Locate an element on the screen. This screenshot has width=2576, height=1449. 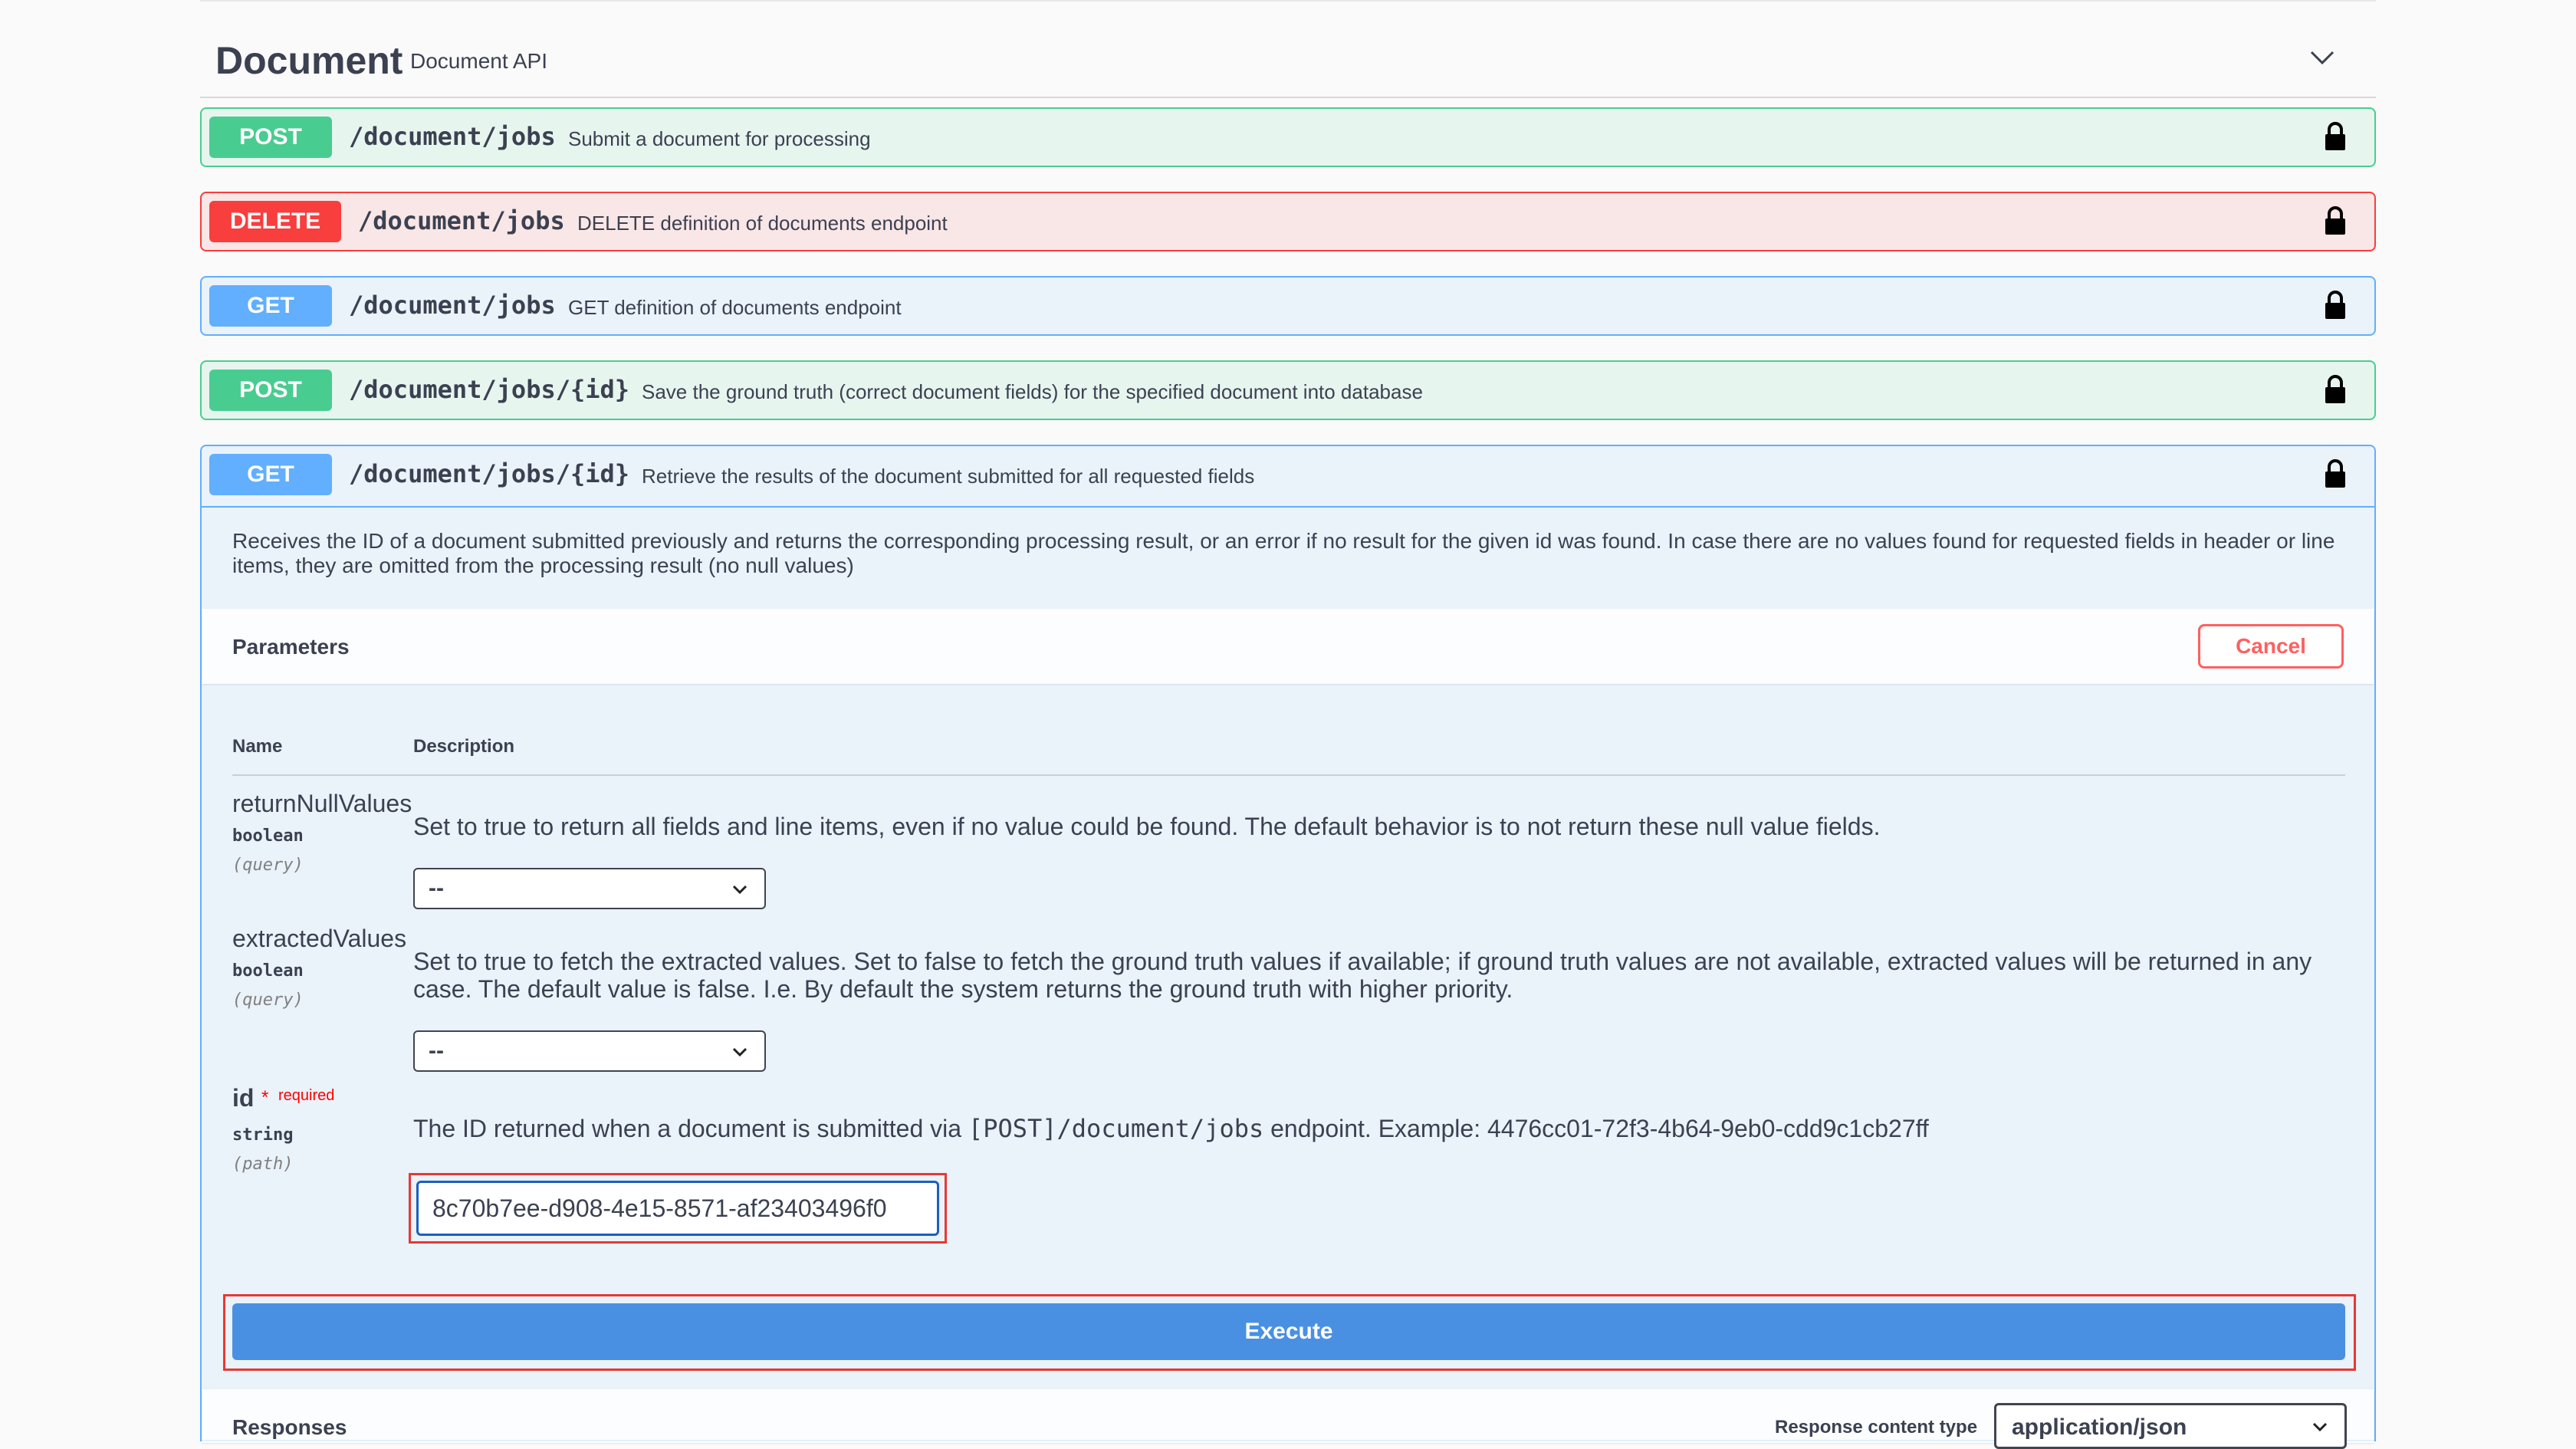
parameters-bar: Parameters Cancel is located at coordinates (1288, 646).